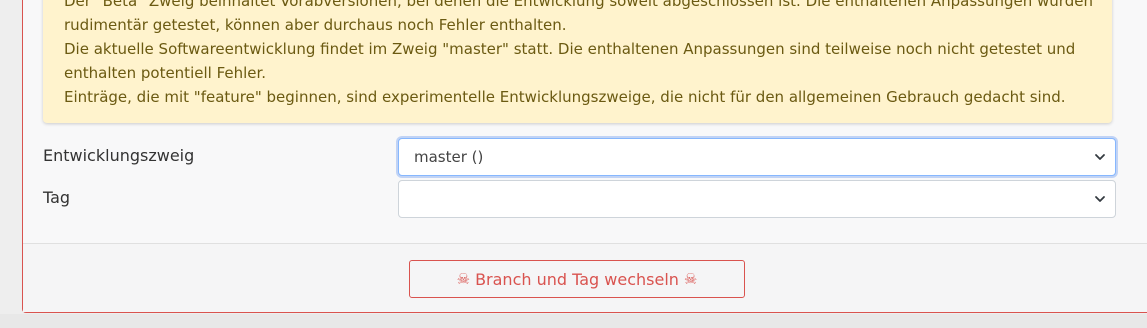  What do you see at coordinates (449, 157) in the screenshot?
I see `branch-select-value: master ()` at bounding box center [449, 157].